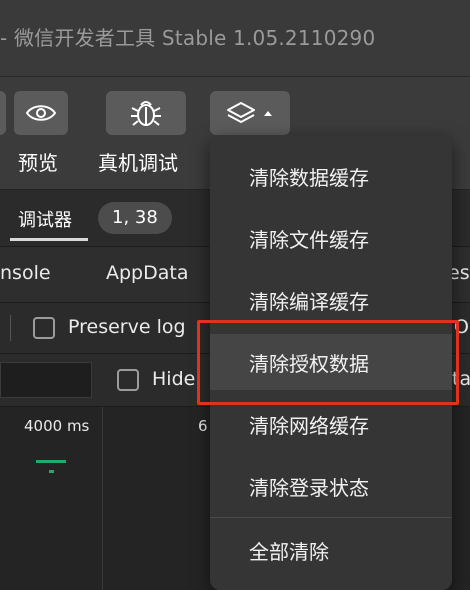 This screenshot has height=590, width=470. What do you see at coordinates (49, 239) in the screenshot?
I see `active-tab-indicator` at bounding box center [49, 239].